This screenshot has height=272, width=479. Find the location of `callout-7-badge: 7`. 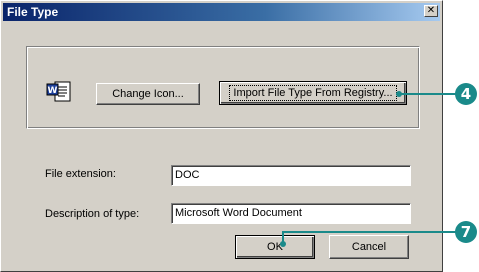

callout-7-badge: 7 is located at coordinates (466, 232).